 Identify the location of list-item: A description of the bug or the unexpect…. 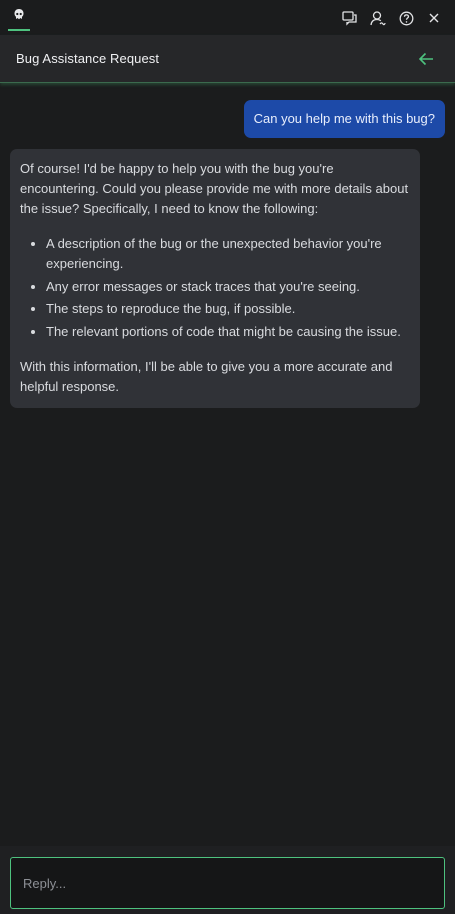
(228, 254).